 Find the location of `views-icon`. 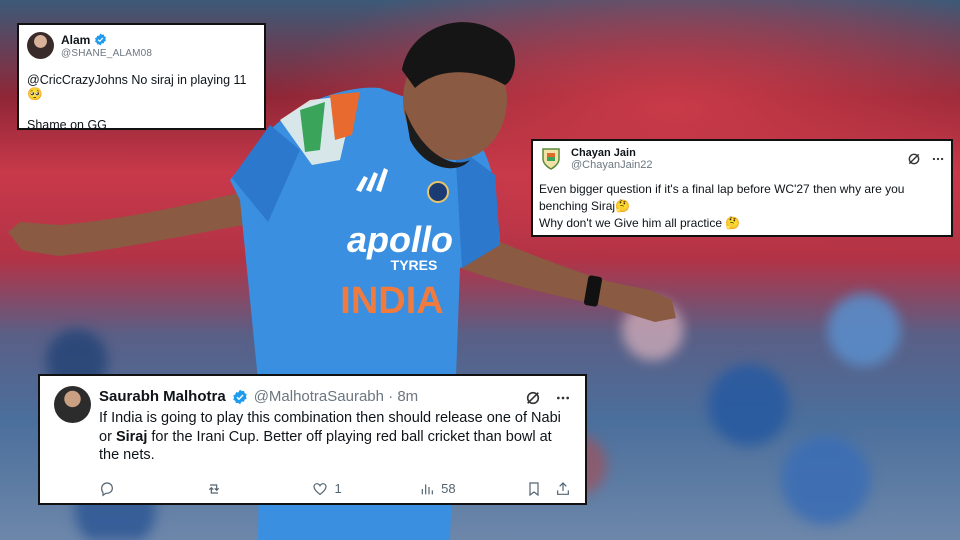

views-icon is located at coordinates (427, 488).